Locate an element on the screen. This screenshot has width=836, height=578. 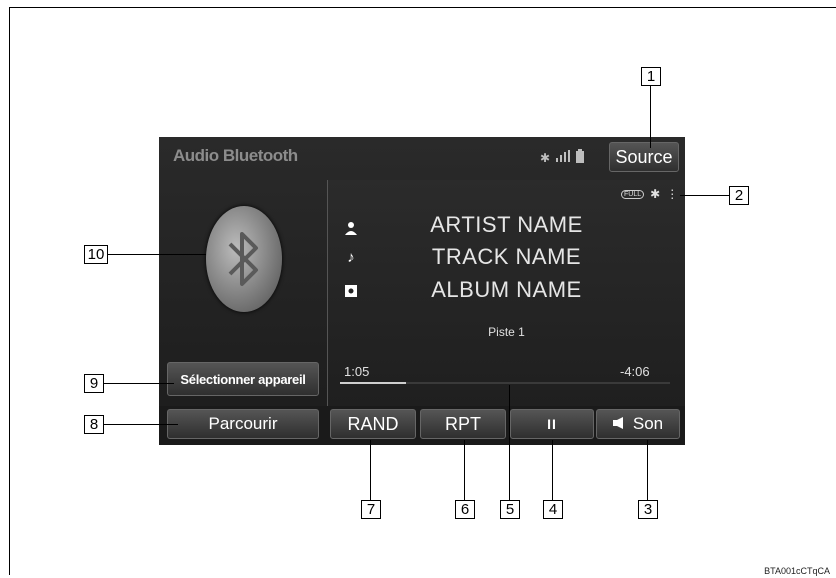
repeat-button: RPT is located at coordinates (463, 424).